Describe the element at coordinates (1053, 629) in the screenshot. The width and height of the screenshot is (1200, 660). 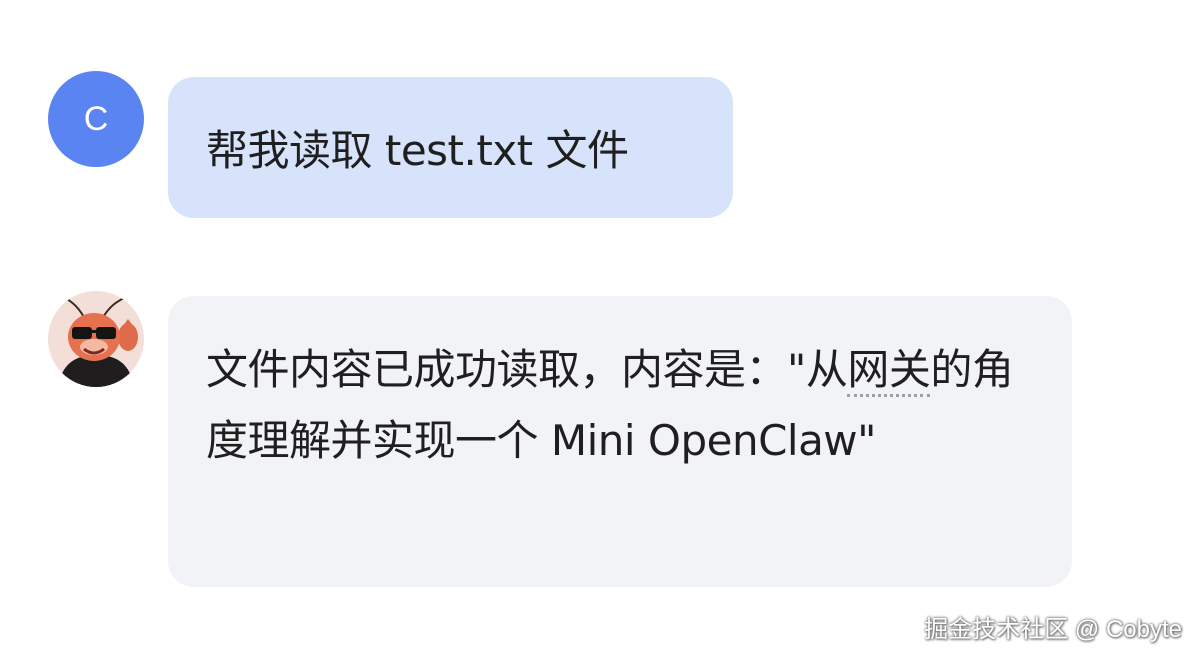
I see `watermark: 掘金技术社区 @ Cobyte` at that location.